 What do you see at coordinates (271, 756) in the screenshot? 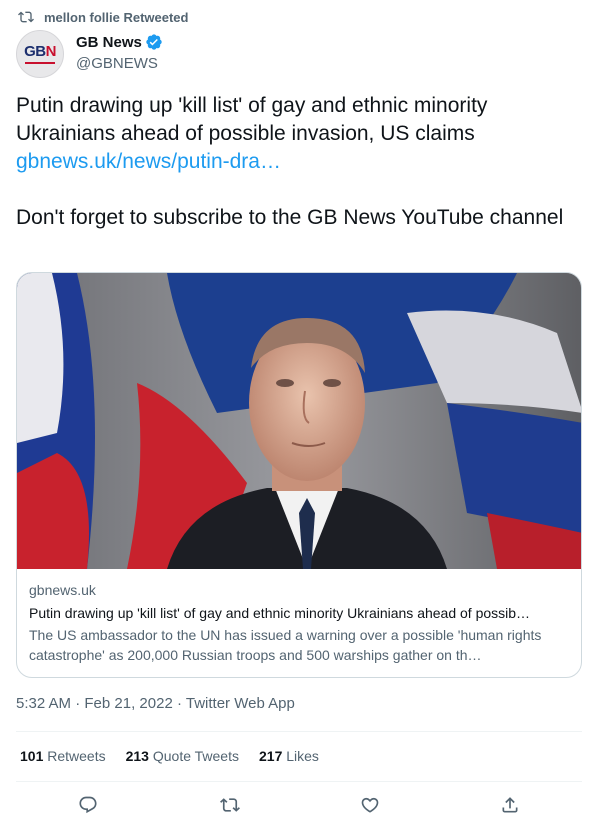
I see `likes-count: 217` at bounding box center [271, 756].